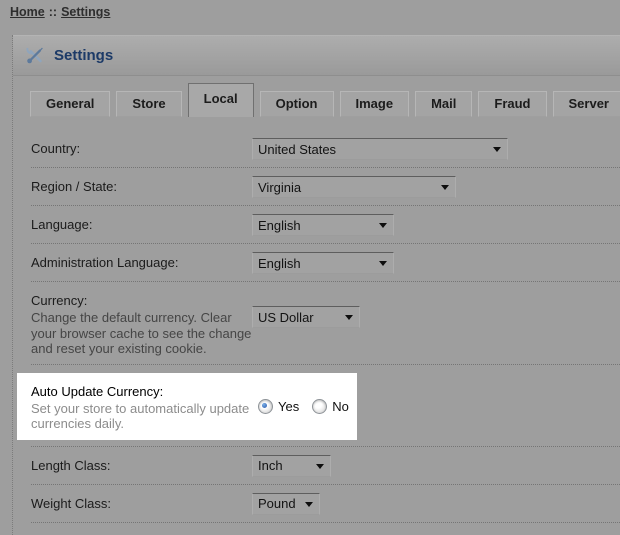 The height and width of the screenshot is (535, 620). Describe the element at coordinates (74, 186) in the screenshot. I see `region-state-label: Region / State:` at that location.